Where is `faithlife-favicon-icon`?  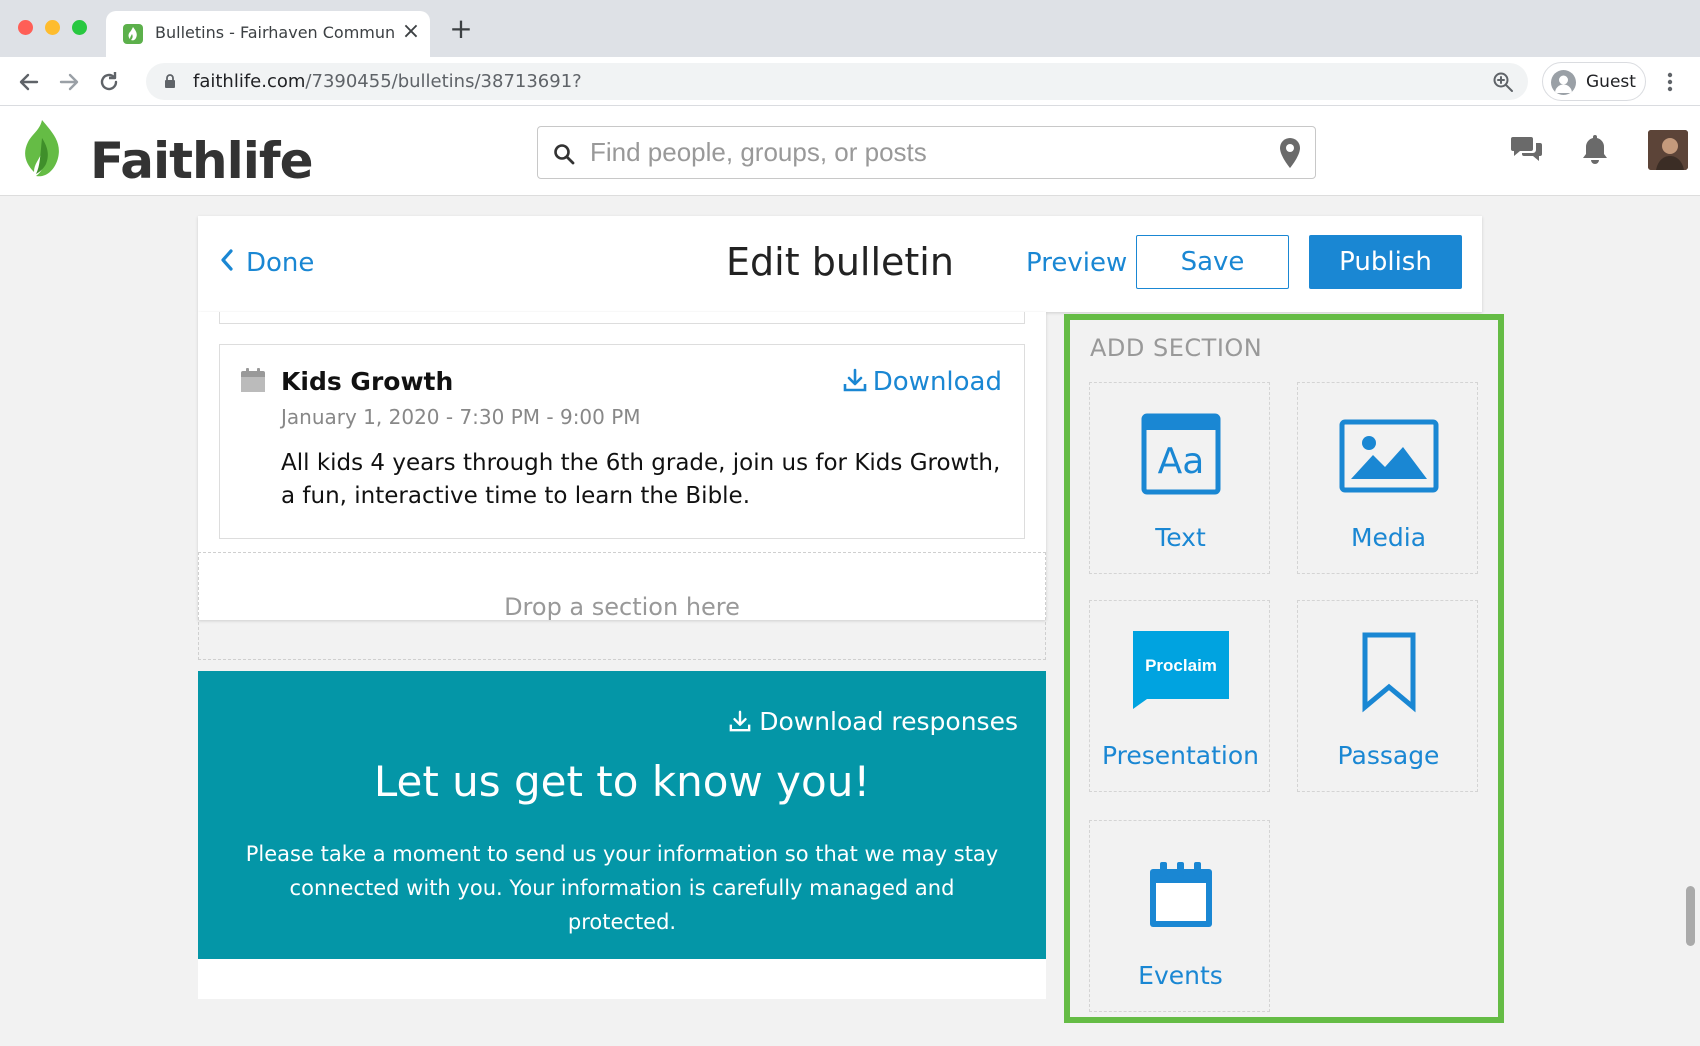 faithlife-favicon-icon is located at coordinates (133, 34).